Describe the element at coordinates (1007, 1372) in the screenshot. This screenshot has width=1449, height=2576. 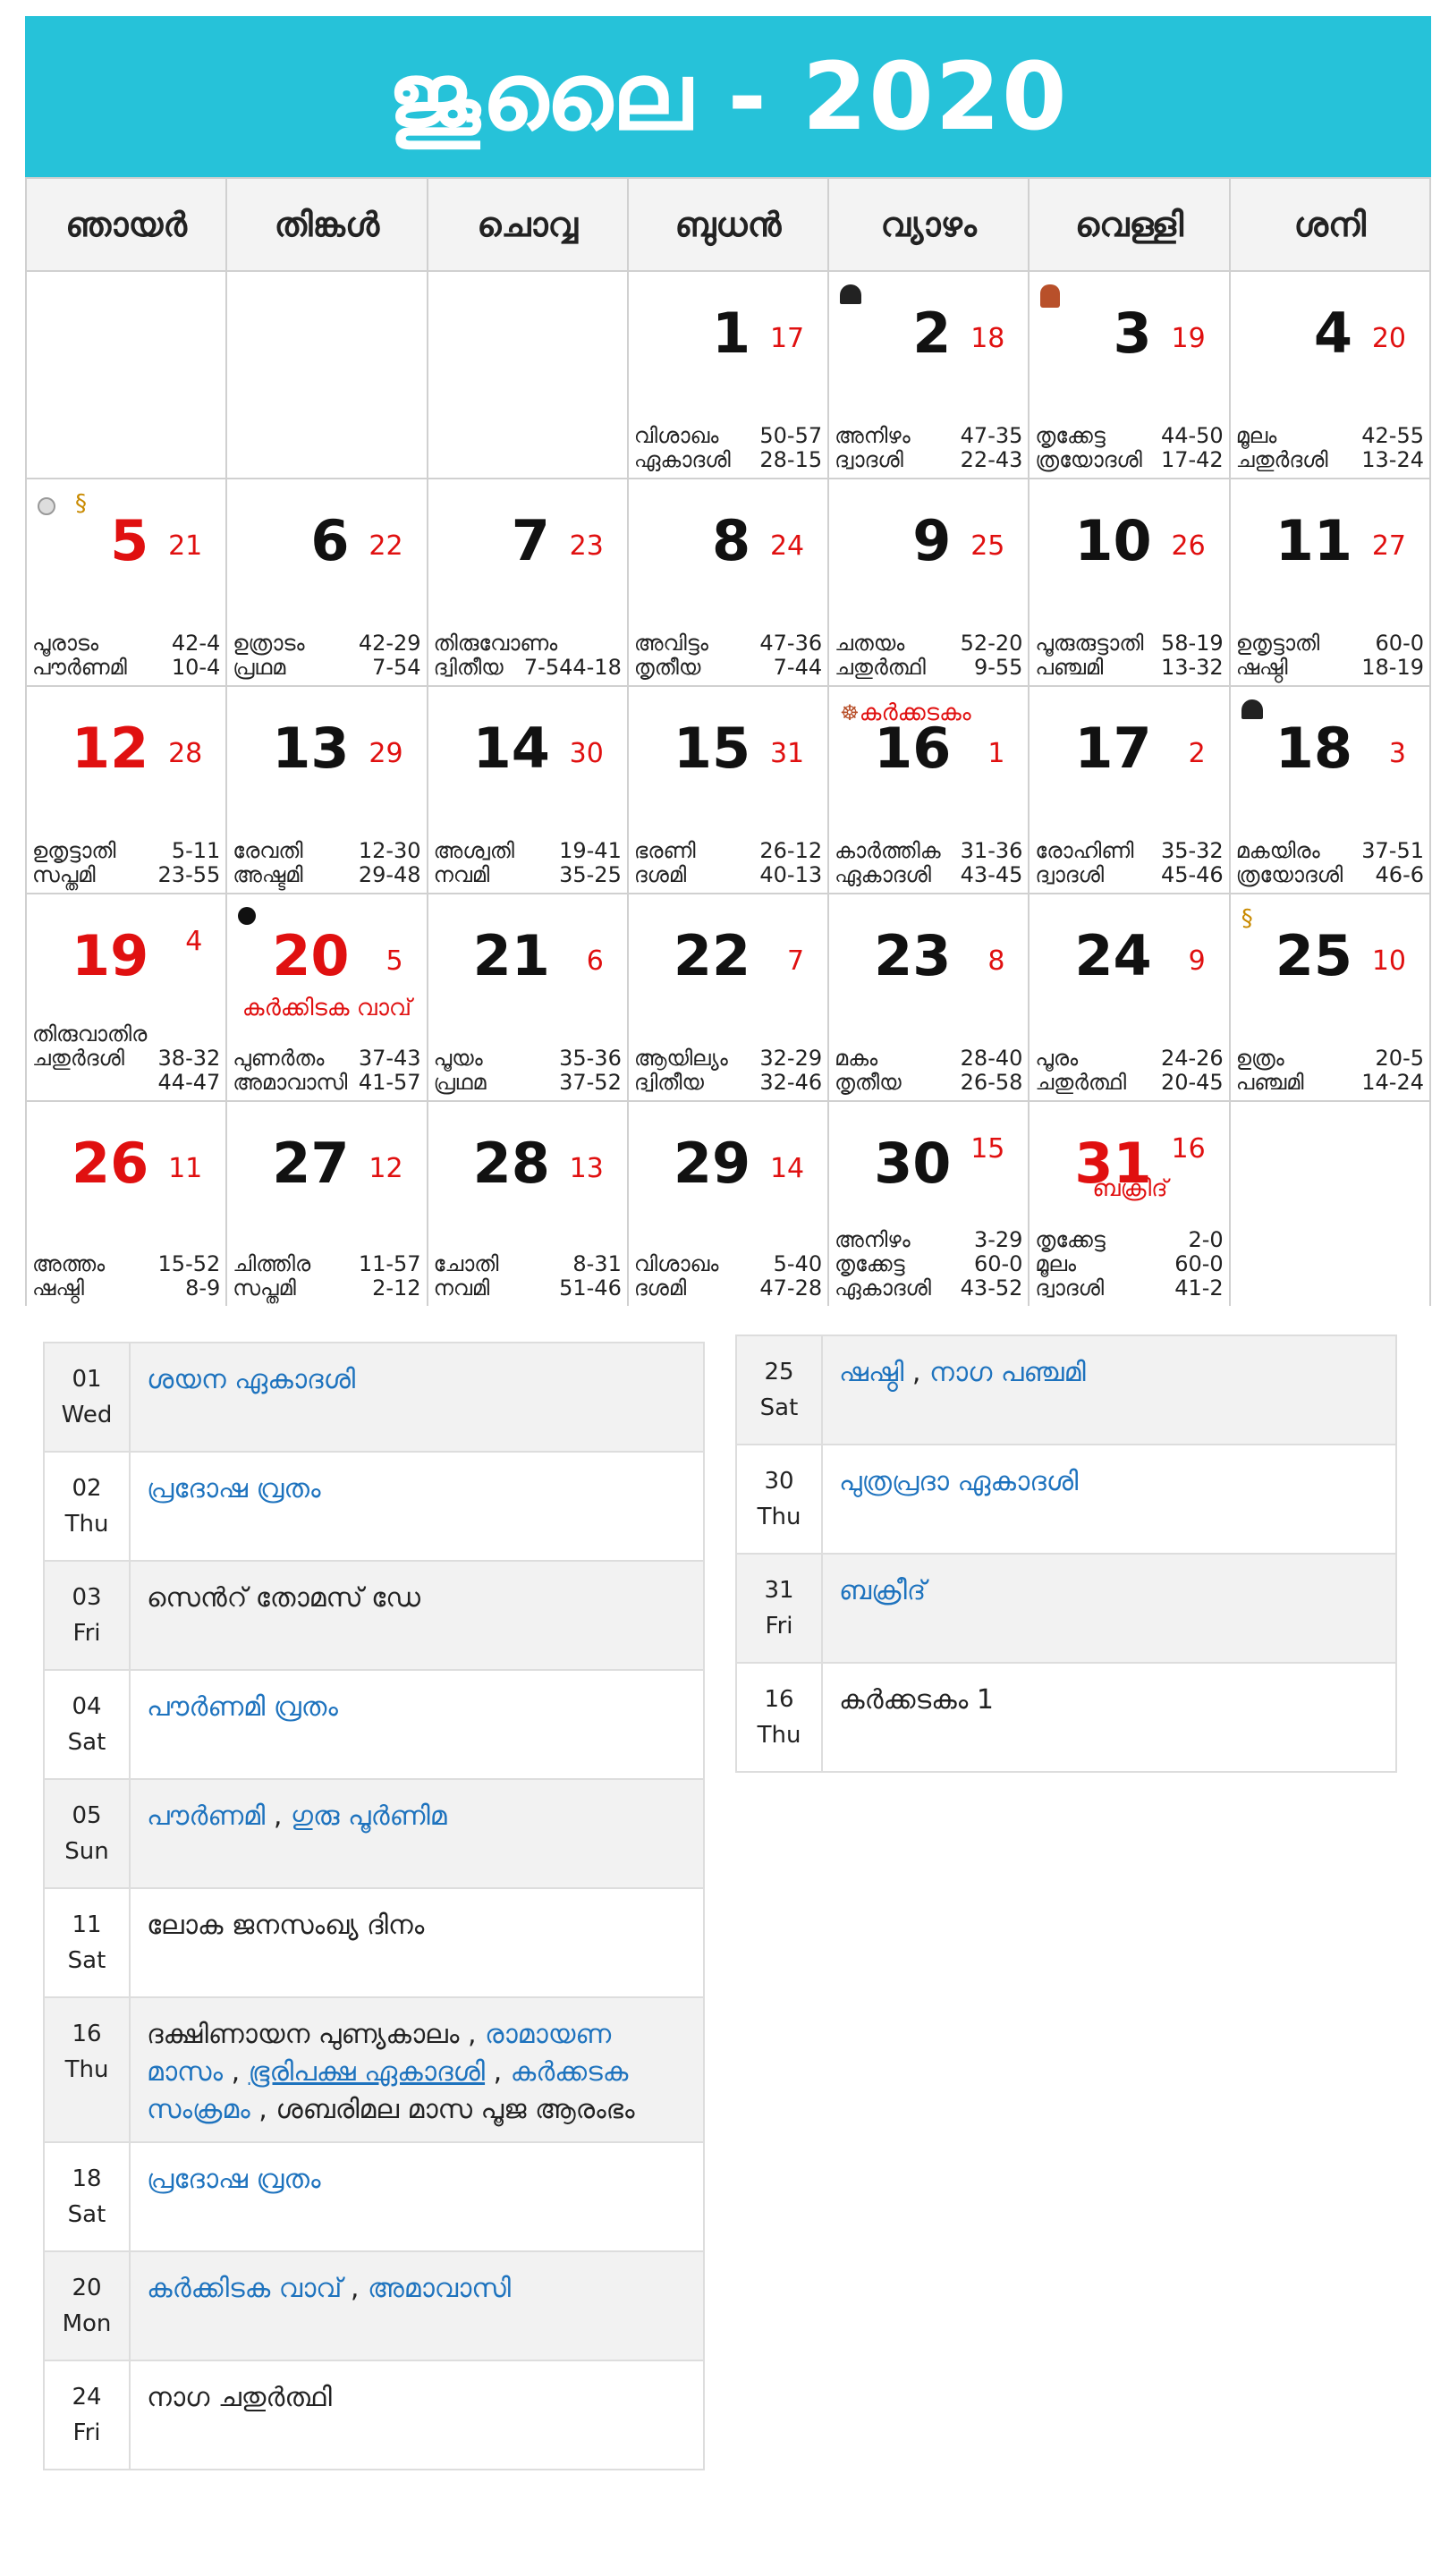
I see `event-link: നാഗ പഞ്ചമി` at that location.